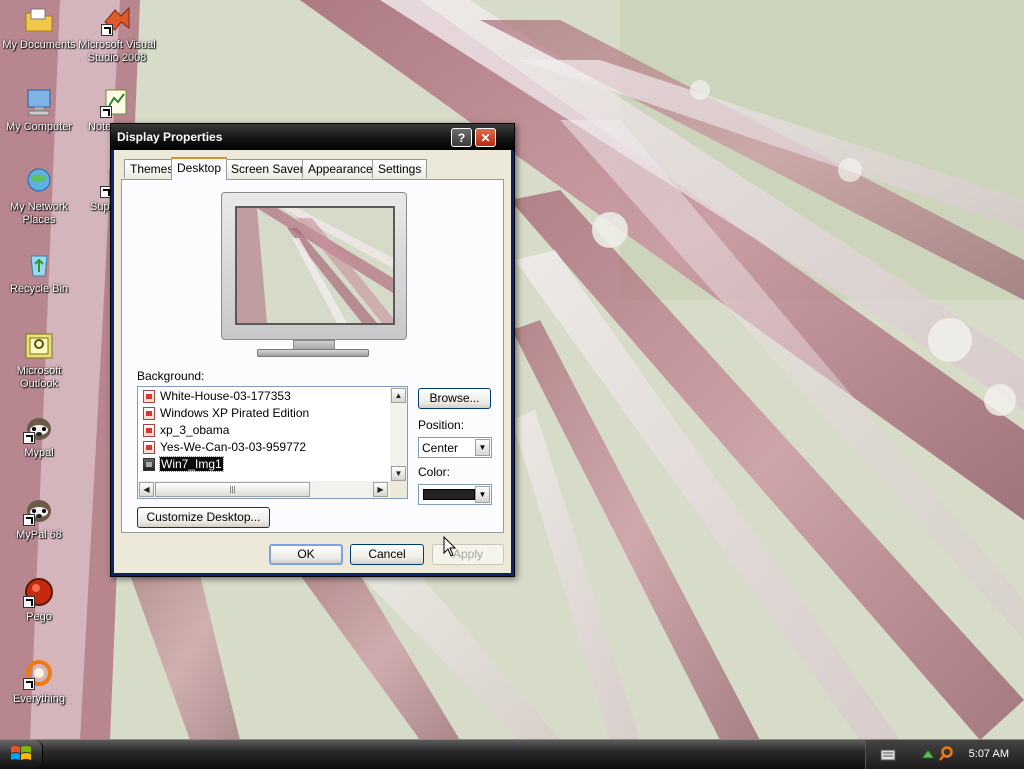 The height and width of the screenshot is (769, 1024). What do you see at coordinates (39, 266) in the screenshot?
I see `recycle-bin-icon` at bounding box center [39, 266].